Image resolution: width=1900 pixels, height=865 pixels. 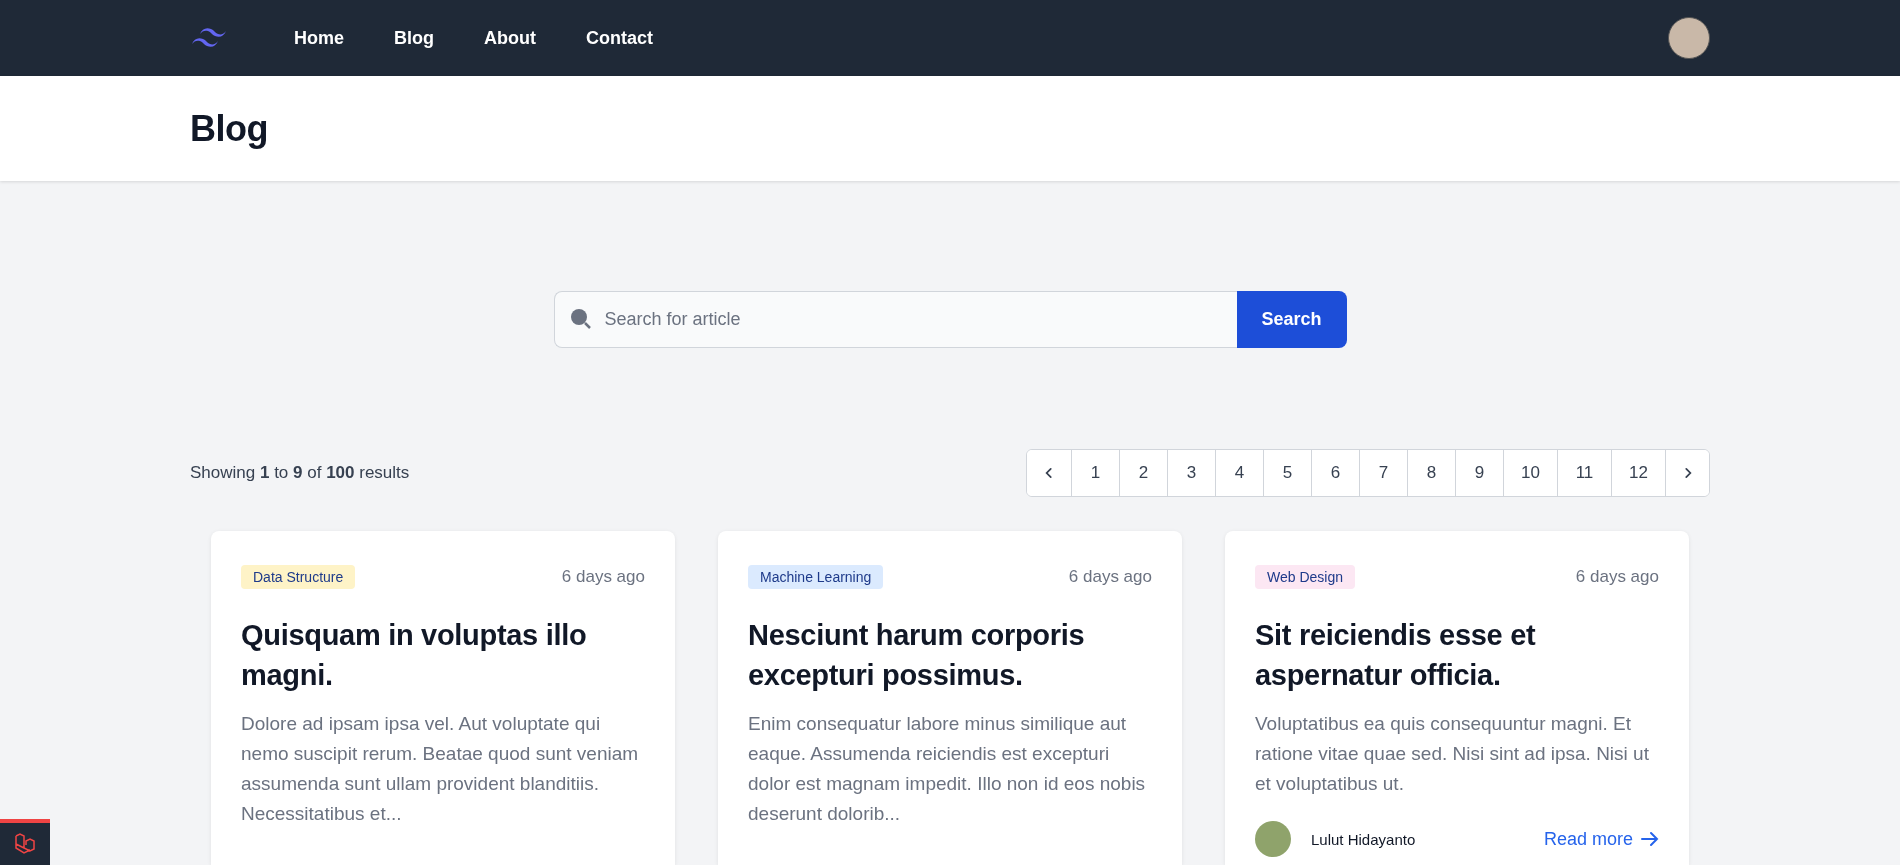 I want to click on cube-logo-icon, so click(x=25, y=844).